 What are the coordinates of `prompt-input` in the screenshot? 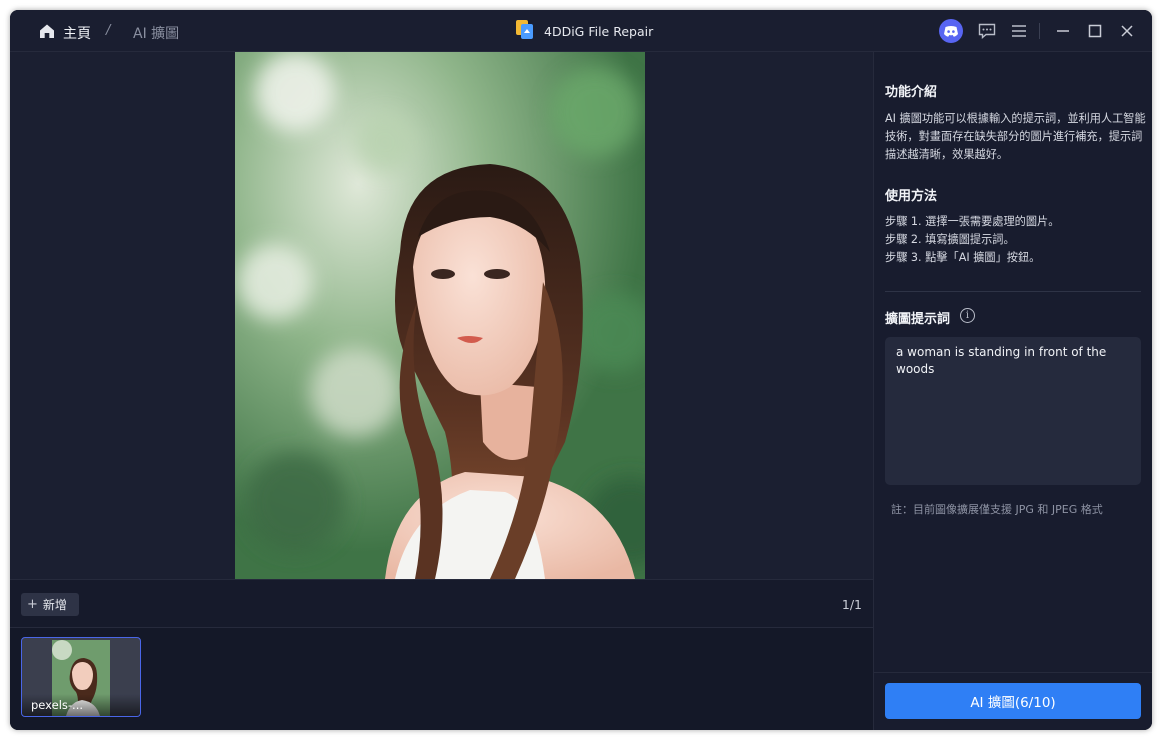 It's located at (1013, 411).